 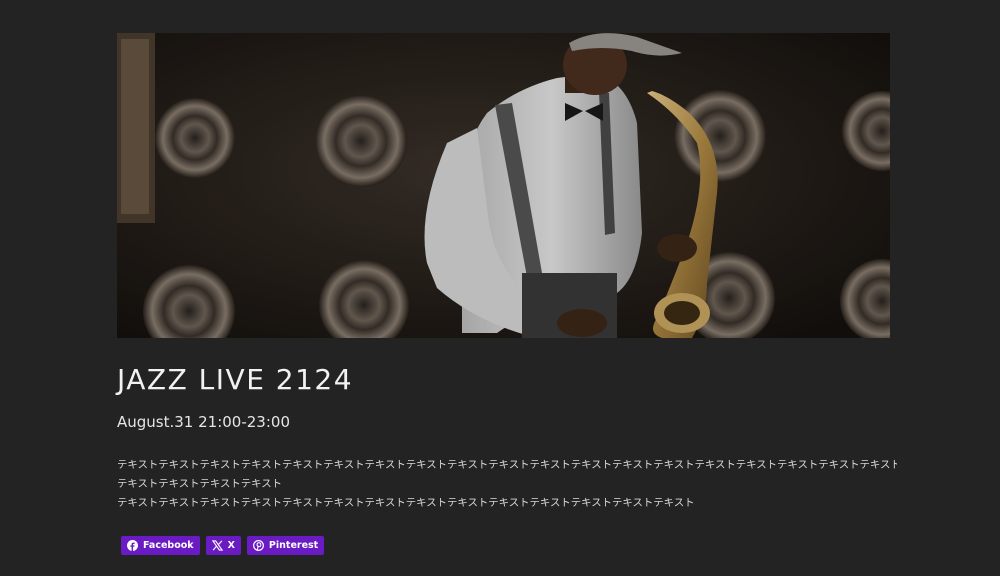 I want to click on facebook-share-button: Facebook, so click(x=160, y=545).